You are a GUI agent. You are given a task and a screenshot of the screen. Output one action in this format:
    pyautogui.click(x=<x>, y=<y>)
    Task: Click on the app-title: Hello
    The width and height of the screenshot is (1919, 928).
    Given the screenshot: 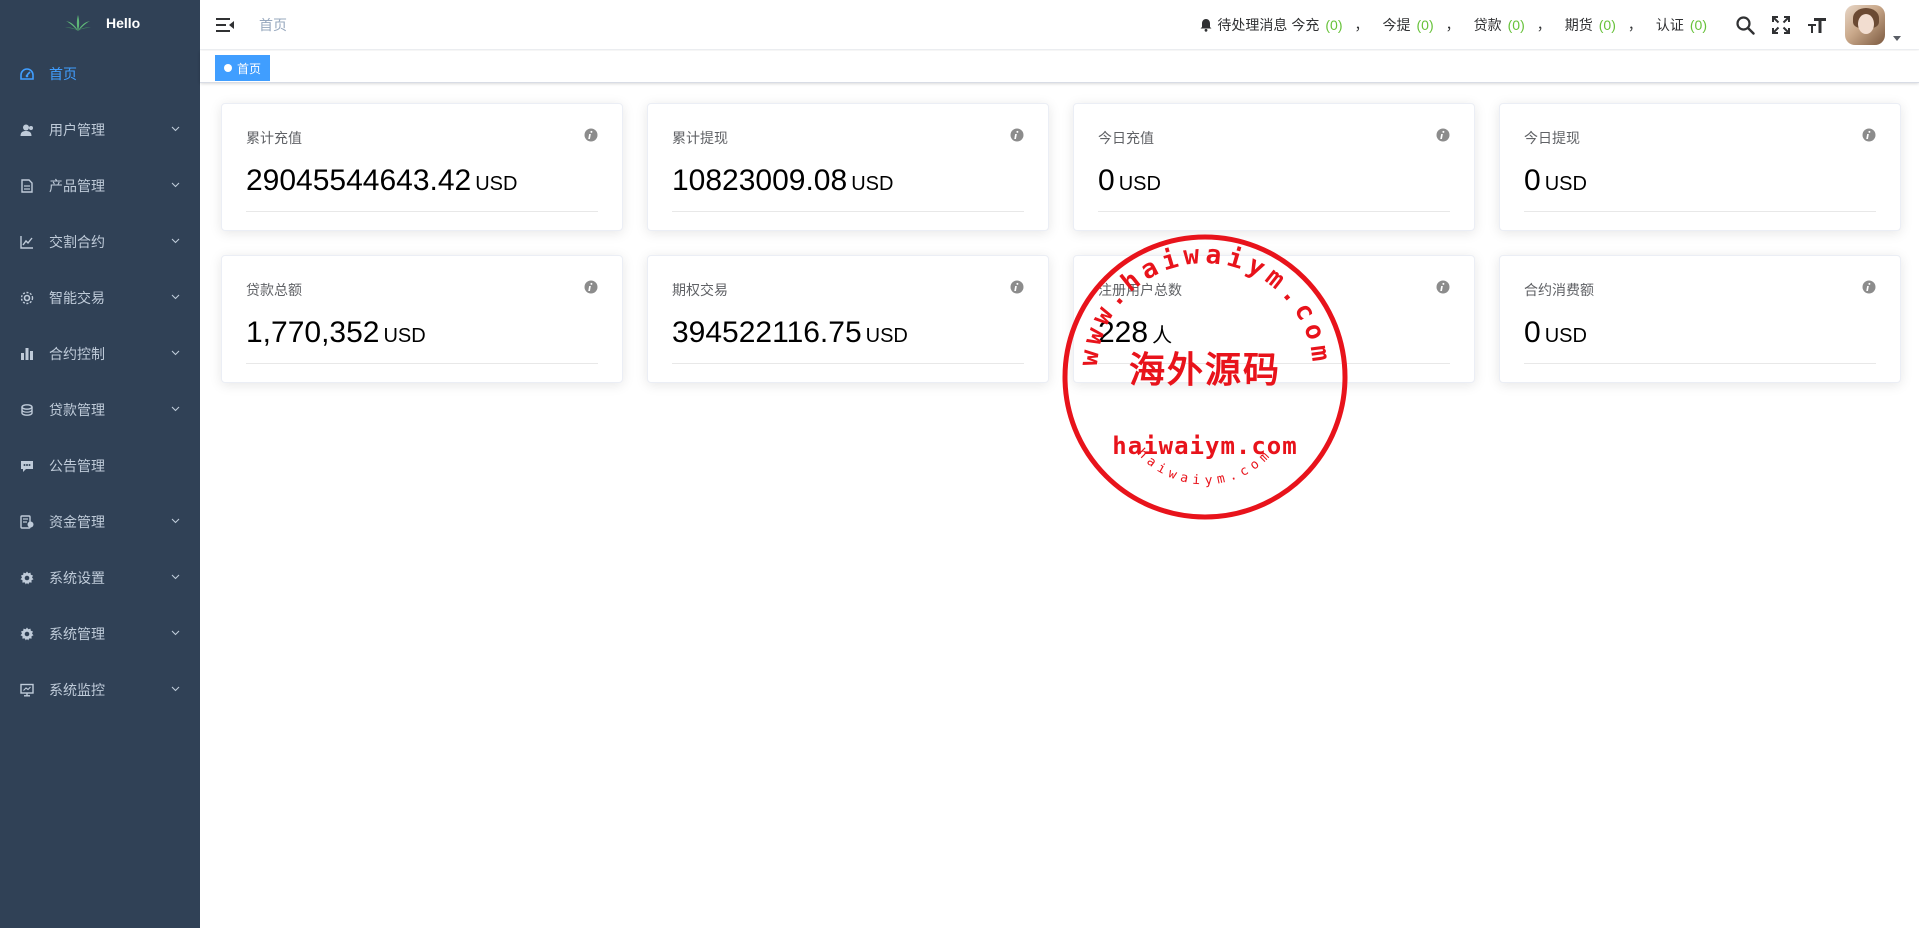 What is the action you would take?
    pyautogui.click(x=123, y=23)
    